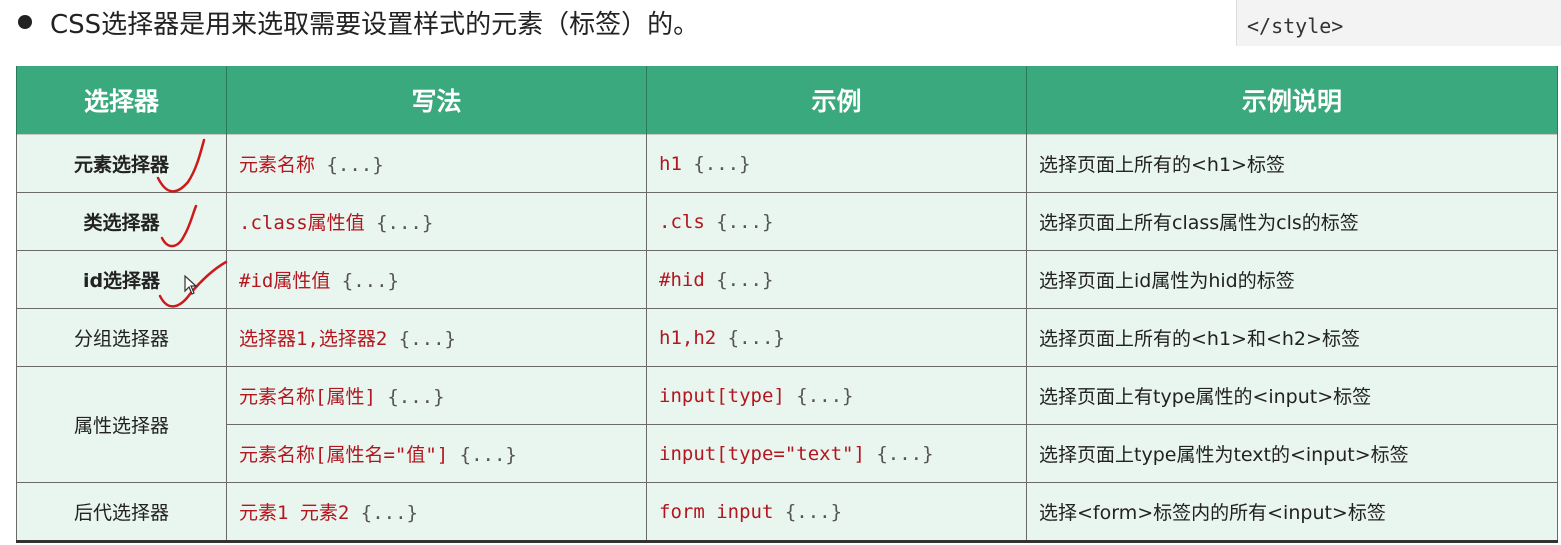  I want to click on header-selector: 选择器, so click(121, 100).